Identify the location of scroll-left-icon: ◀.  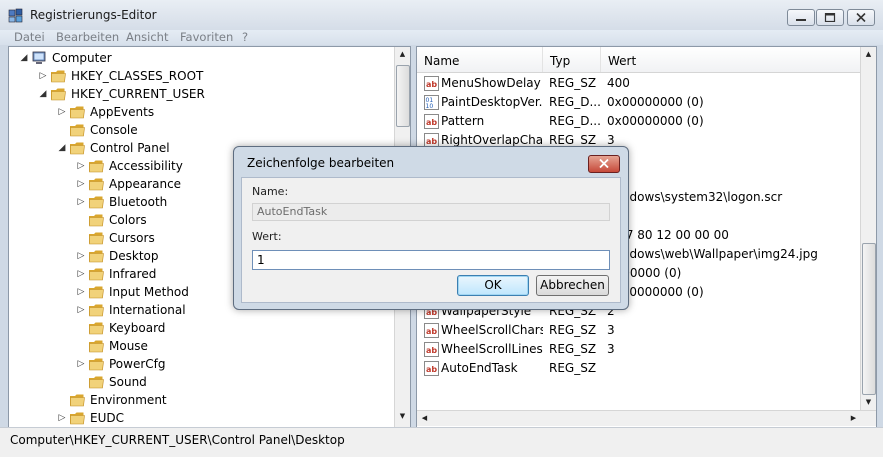
(424, 418).